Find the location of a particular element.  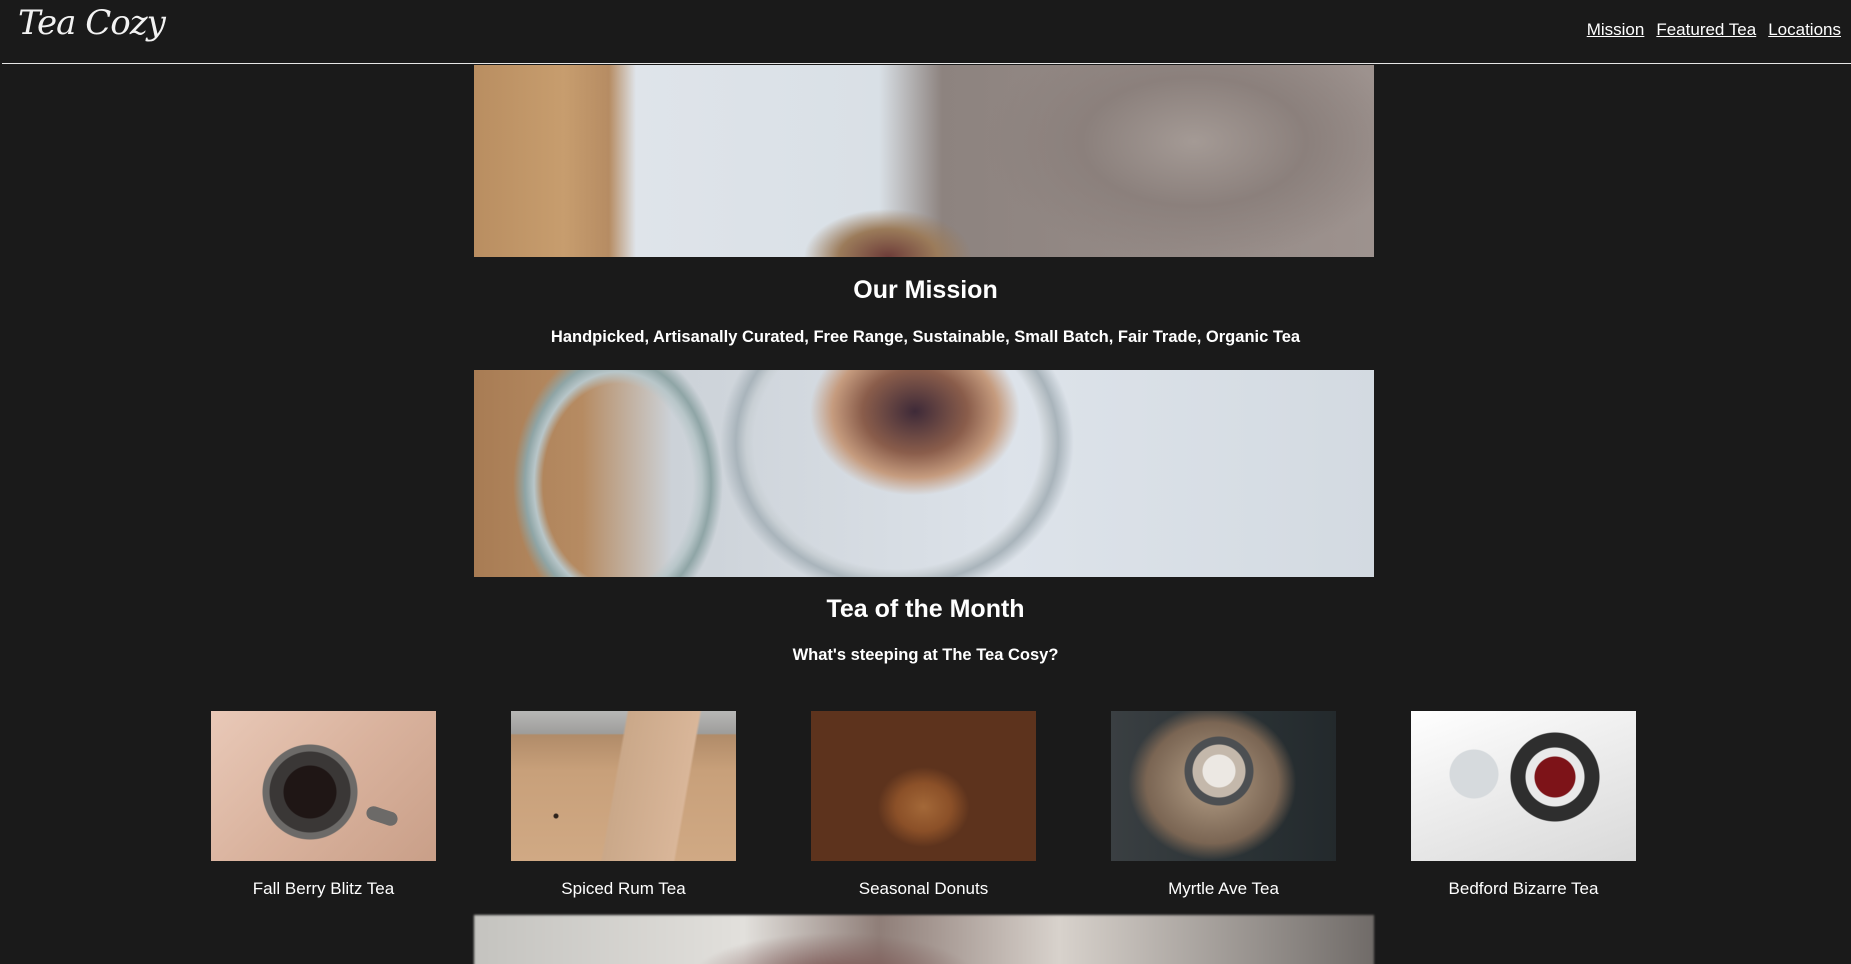

nav-link-mission: Mission is located at coordinates (1616, 30).